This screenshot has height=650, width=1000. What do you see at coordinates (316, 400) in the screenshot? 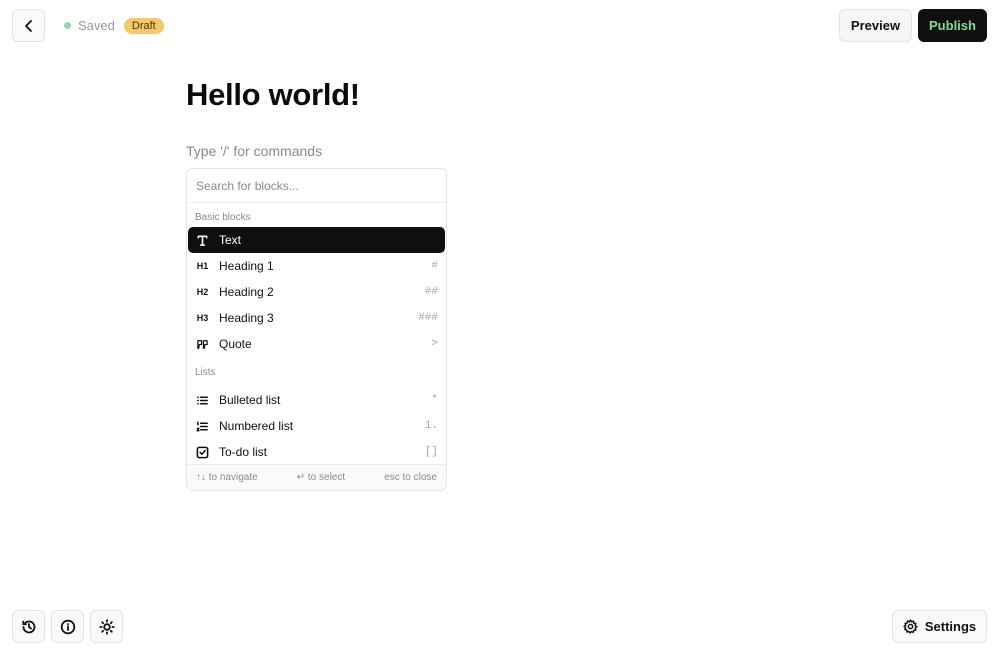
I see `menu-item-bulleted-list: Bulleted list *` at bounding box center [316, 400].